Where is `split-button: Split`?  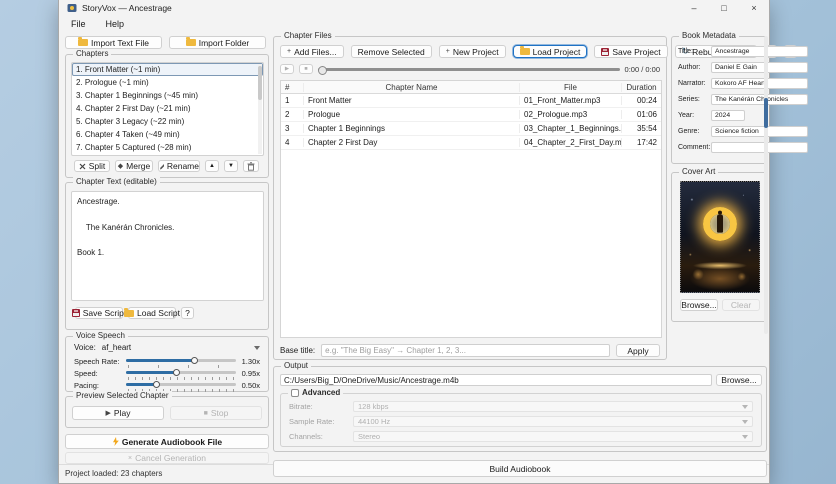 split-button: Split is located at coordinates (92, 166).